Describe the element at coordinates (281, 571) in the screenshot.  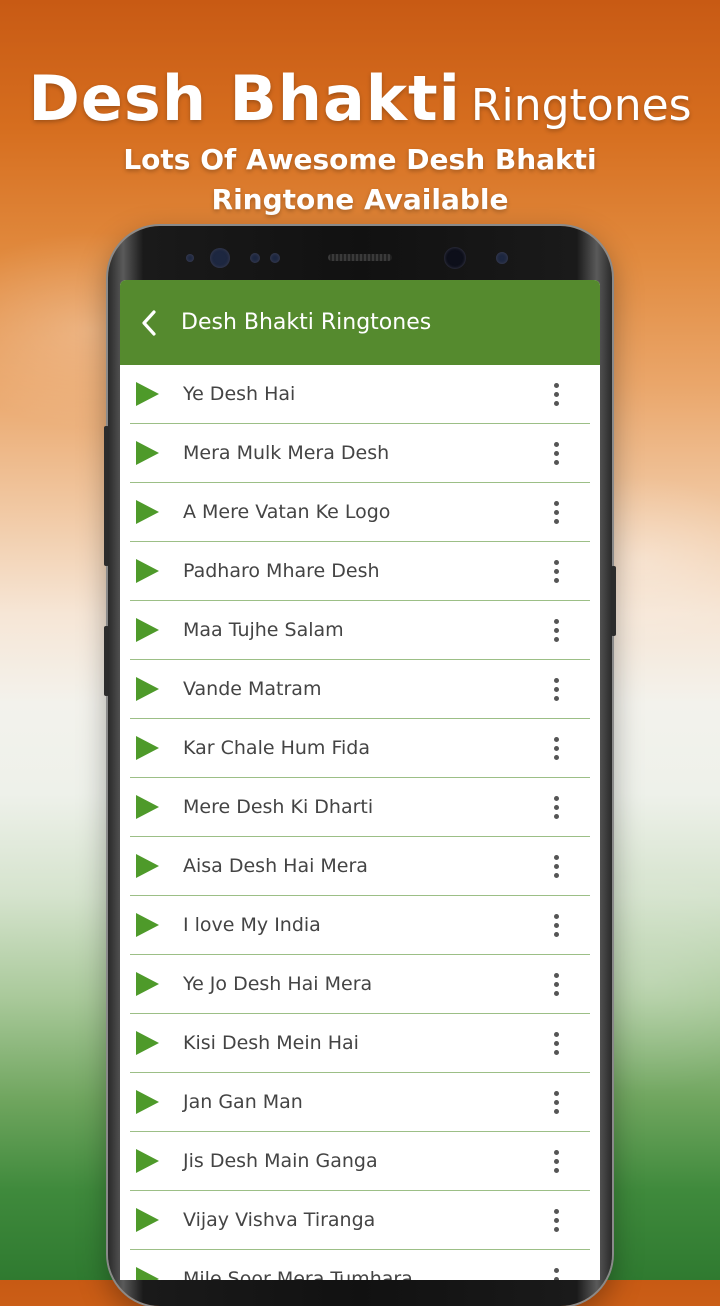
I see `ringtone-title: Padharo Mhare Desh` at that location.